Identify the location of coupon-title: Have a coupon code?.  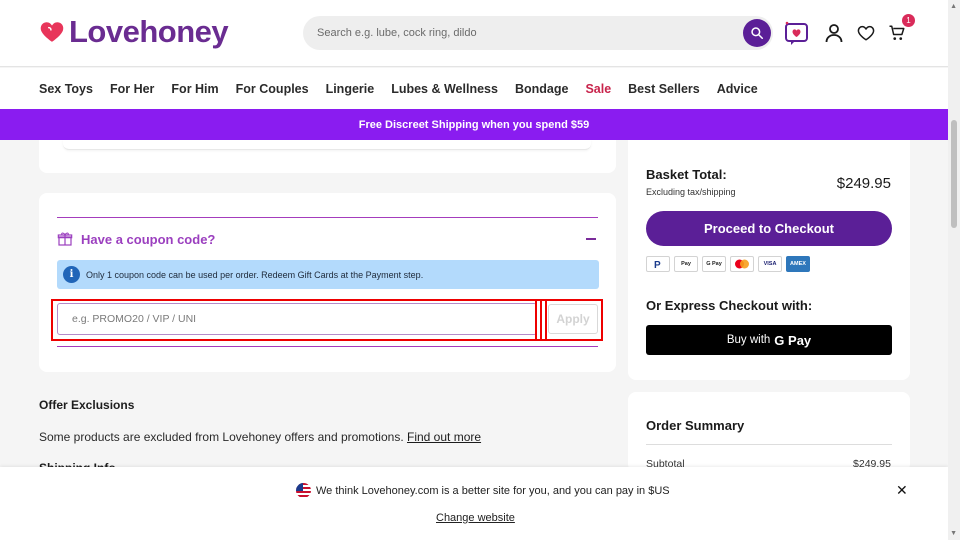
(148, 239).